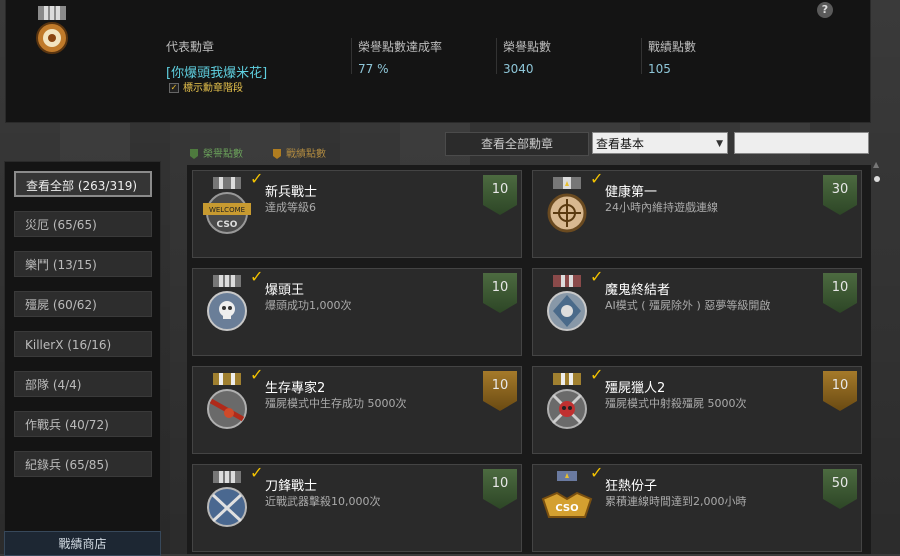 The image size is (900, 556). What do you see at coordinates (801, 143) in the screenshot?
I see `search-input` at bounding box center [801, 143].